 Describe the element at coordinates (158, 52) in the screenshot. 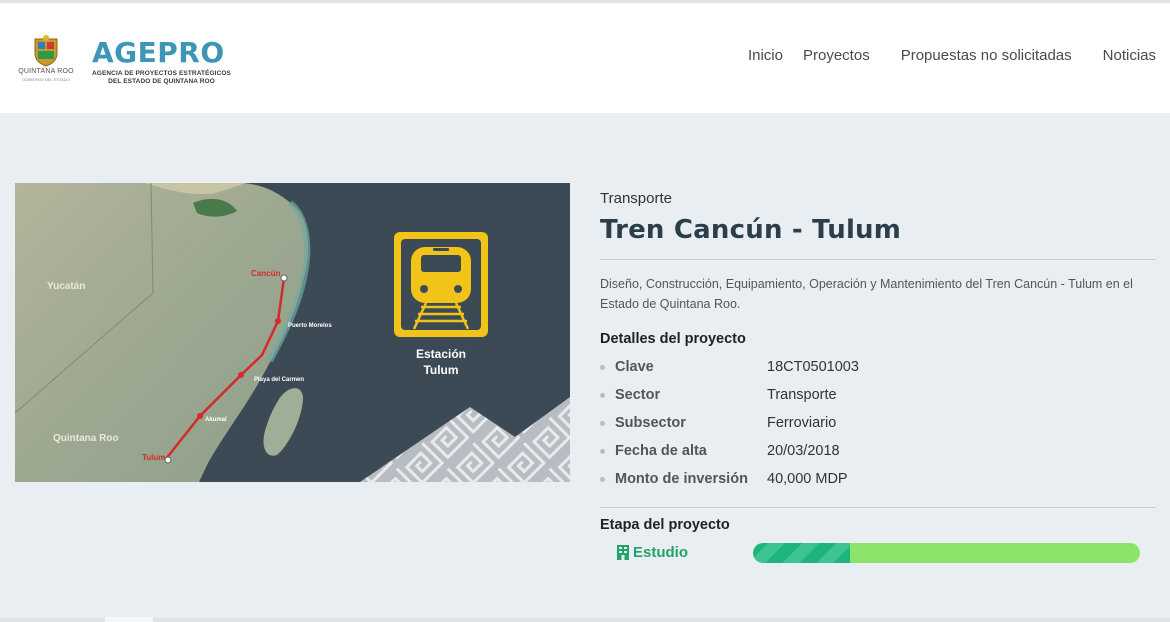

I see `brand-name: AGEPRO` at that location.